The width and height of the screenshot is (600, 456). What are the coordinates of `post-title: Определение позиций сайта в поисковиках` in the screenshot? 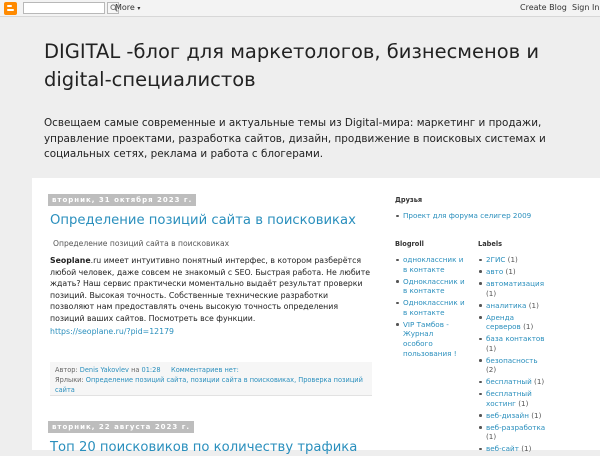 It's located at (203, 221).